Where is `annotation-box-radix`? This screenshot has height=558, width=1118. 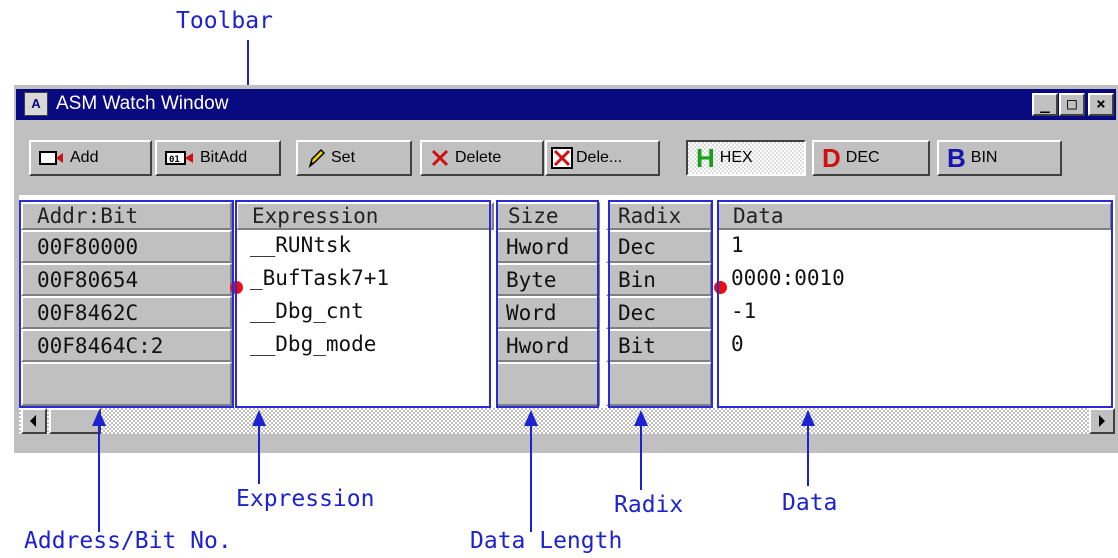 annotation-box-radix is located at coordinates (660, 304).